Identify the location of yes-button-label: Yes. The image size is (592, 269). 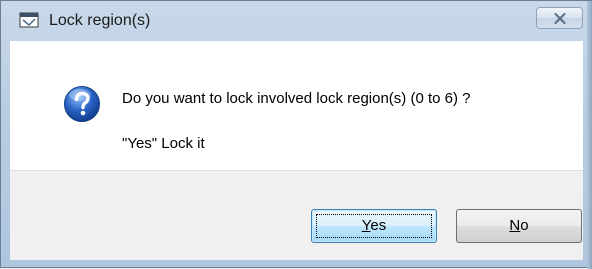
(374, 225).